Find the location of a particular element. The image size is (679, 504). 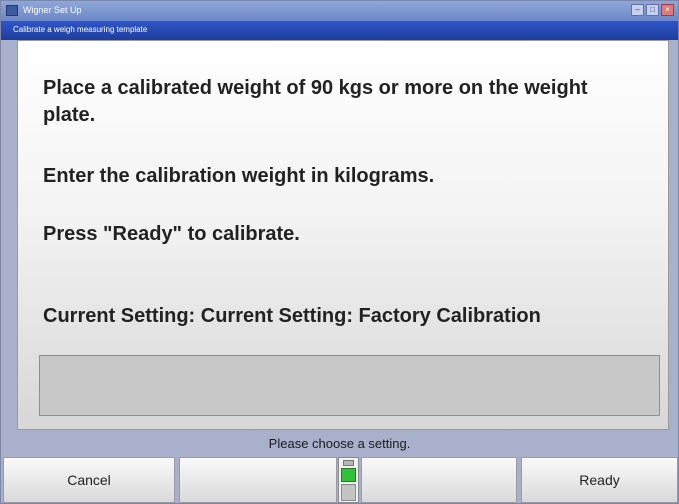

status-indicator is located at coordinates (348, 480).